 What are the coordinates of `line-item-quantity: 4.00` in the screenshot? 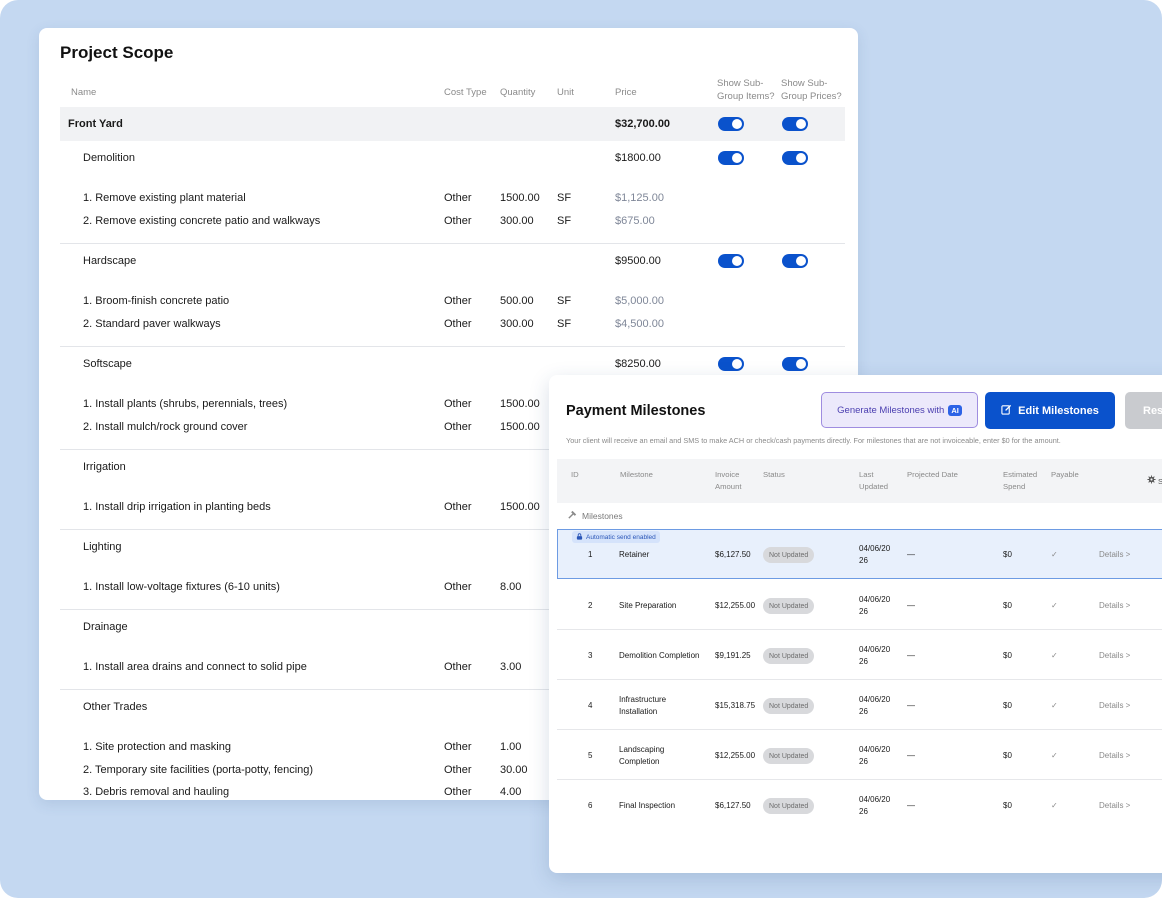 It's located at (511, 792).